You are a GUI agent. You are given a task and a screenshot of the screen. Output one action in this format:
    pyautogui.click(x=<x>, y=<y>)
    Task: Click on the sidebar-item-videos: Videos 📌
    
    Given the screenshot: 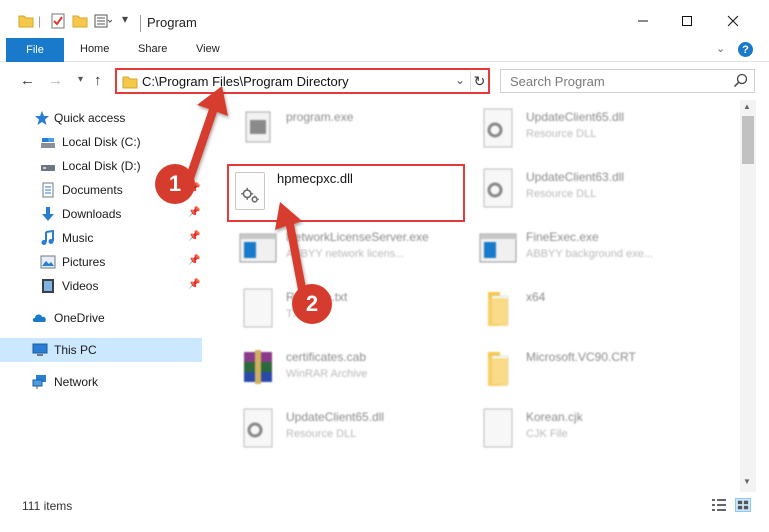 What is the action you would take?
    pyautogui.click(x=101, y=286)
    